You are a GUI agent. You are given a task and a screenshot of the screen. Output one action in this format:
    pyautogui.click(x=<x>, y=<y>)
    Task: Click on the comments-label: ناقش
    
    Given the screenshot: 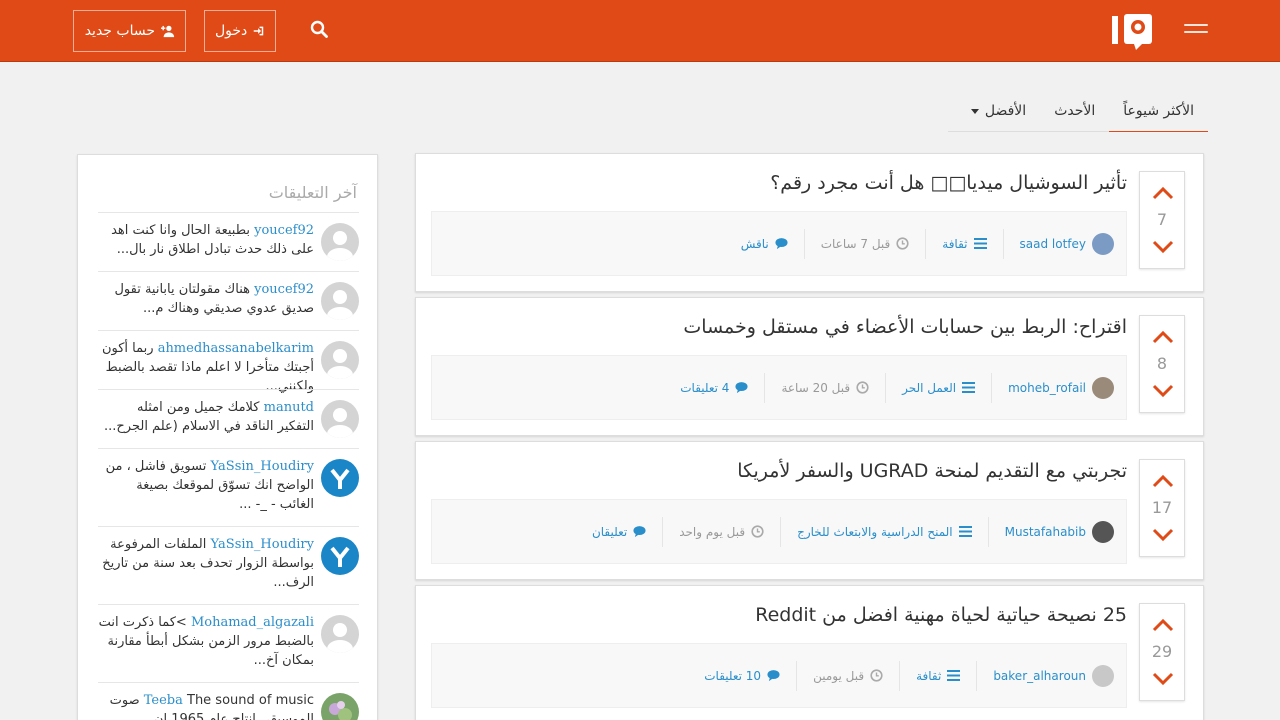 What is the action you would take?
    pyautogui.click(x=754, y=243)
    